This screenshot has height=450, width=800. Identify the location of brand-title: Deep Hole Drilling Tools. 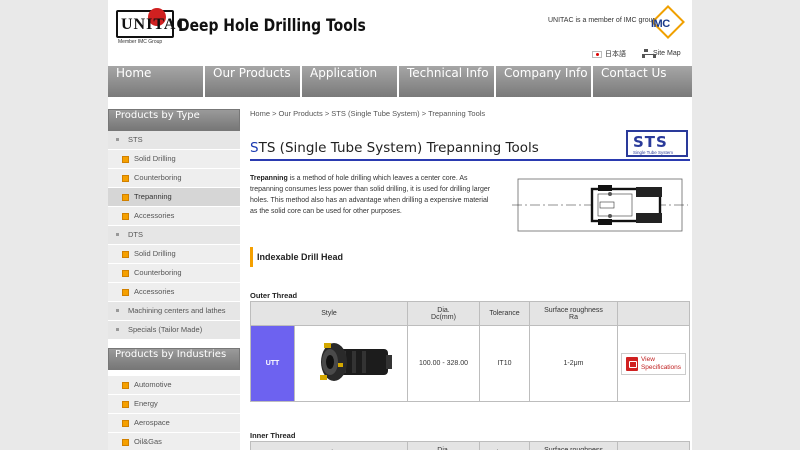
(272, 26).